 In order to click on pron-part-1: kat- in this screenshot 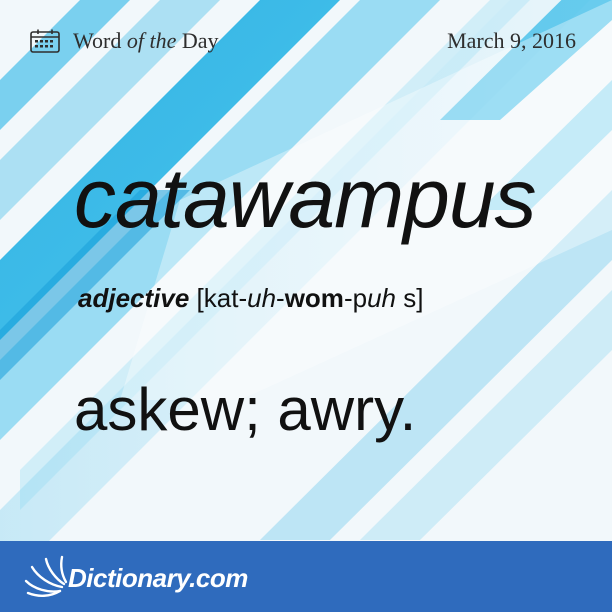, I will do `click(225, 298)`.